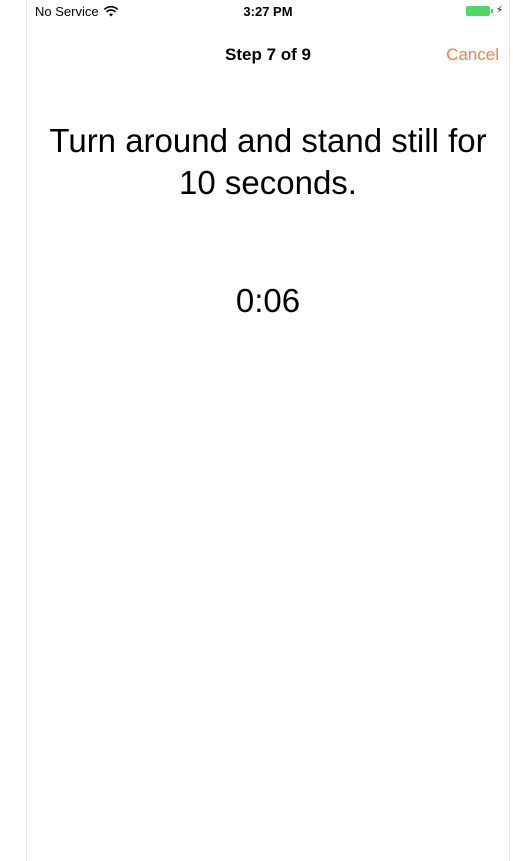 This screenshot has height=861, width=513. I want to click on countdown-timer: 0:06, so click(268, 300).